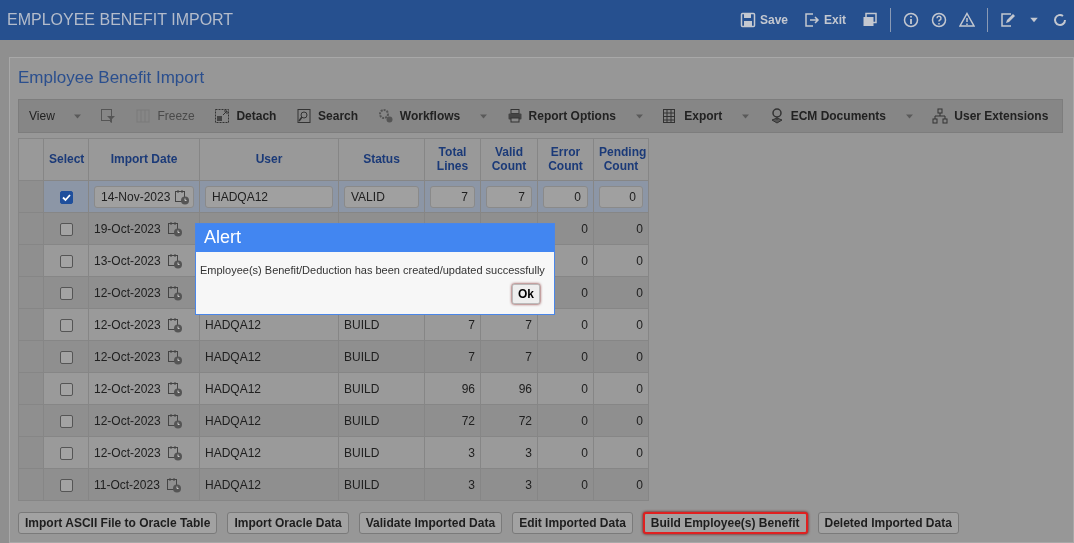 The height and width of the screenshot is (543, 1074). Describe the element at coordinates (725, 523) in the screenshot. I see `action-button: Build Employee(s) Benefit` at that location.